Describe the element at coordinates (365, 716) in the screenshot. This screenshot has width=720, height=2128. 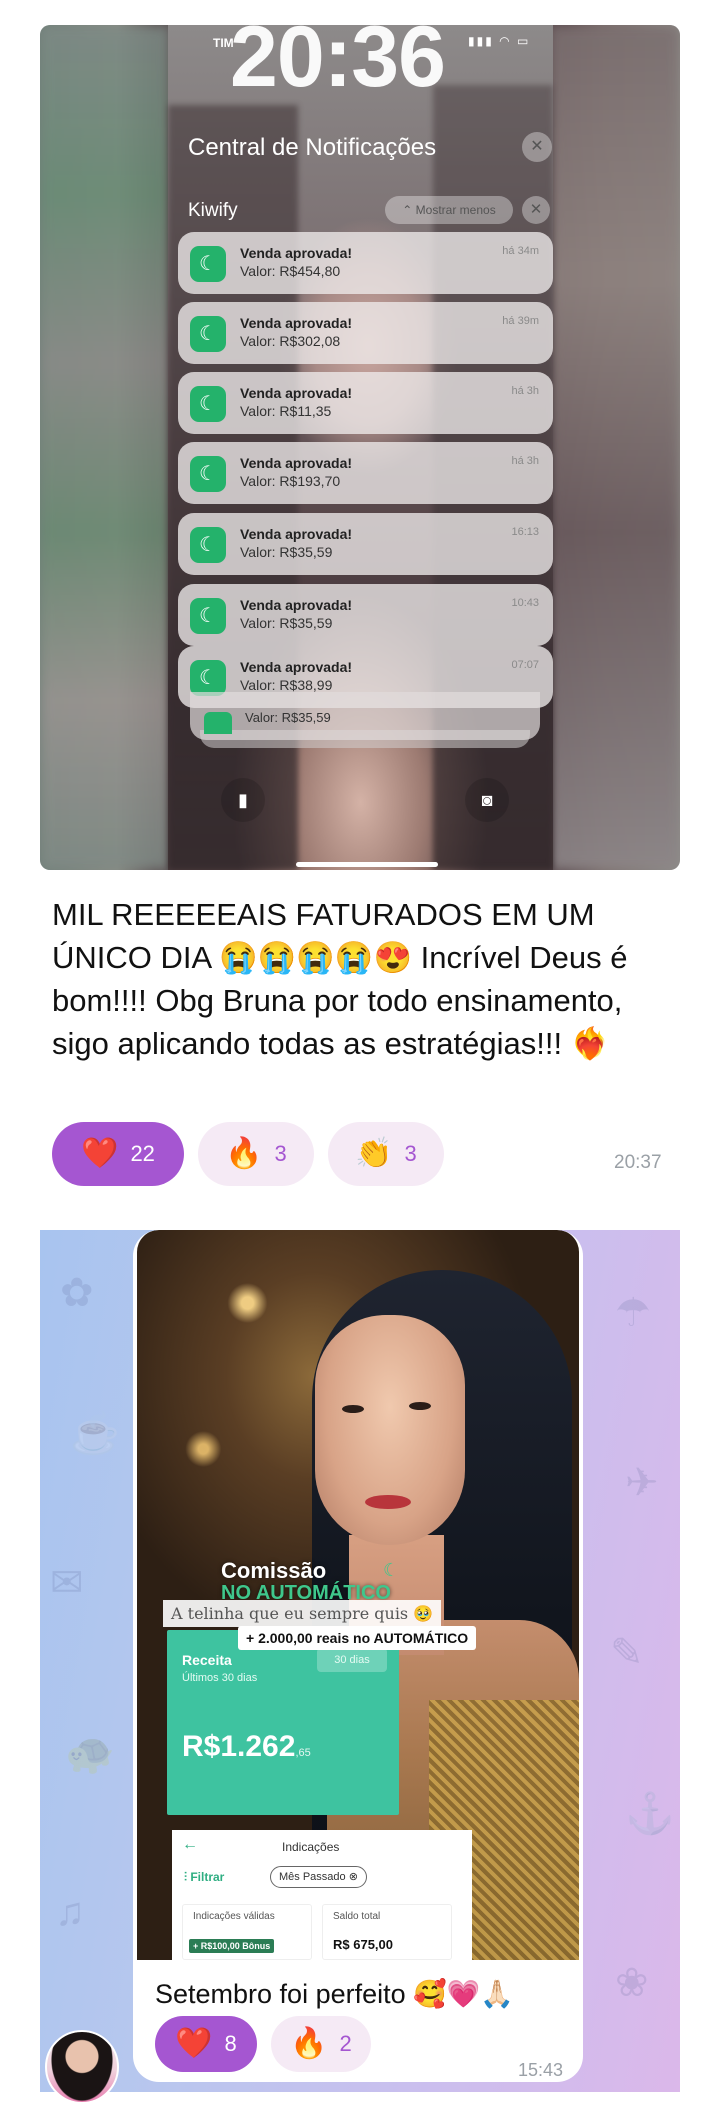
I see `stacked-notification: Valor: R$35,59` at that location.